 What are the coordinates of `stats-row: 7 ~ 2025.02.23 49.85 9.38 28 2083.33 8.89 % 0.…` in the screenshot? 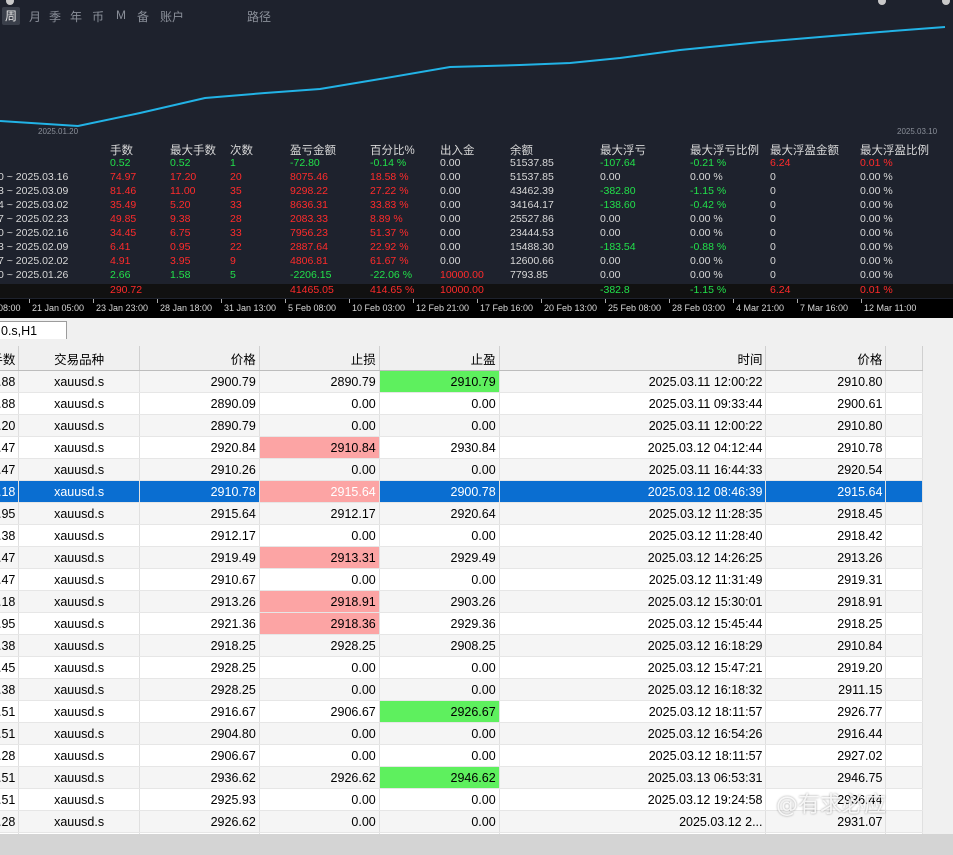 It's located at (476, 220).